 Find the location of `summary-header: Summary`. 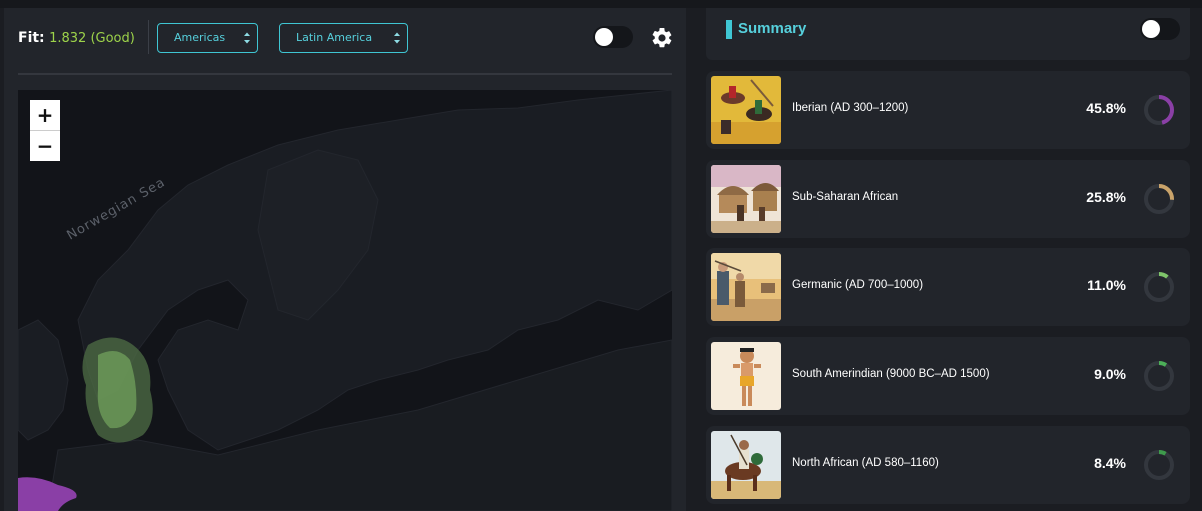

summary-header: Summary is located at coordinates (948, 34).